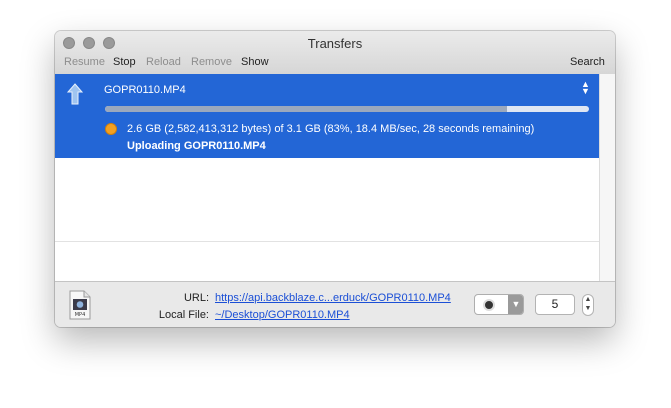  I want to click on connections-stepper: ▲ ▼, so click(588, 305).